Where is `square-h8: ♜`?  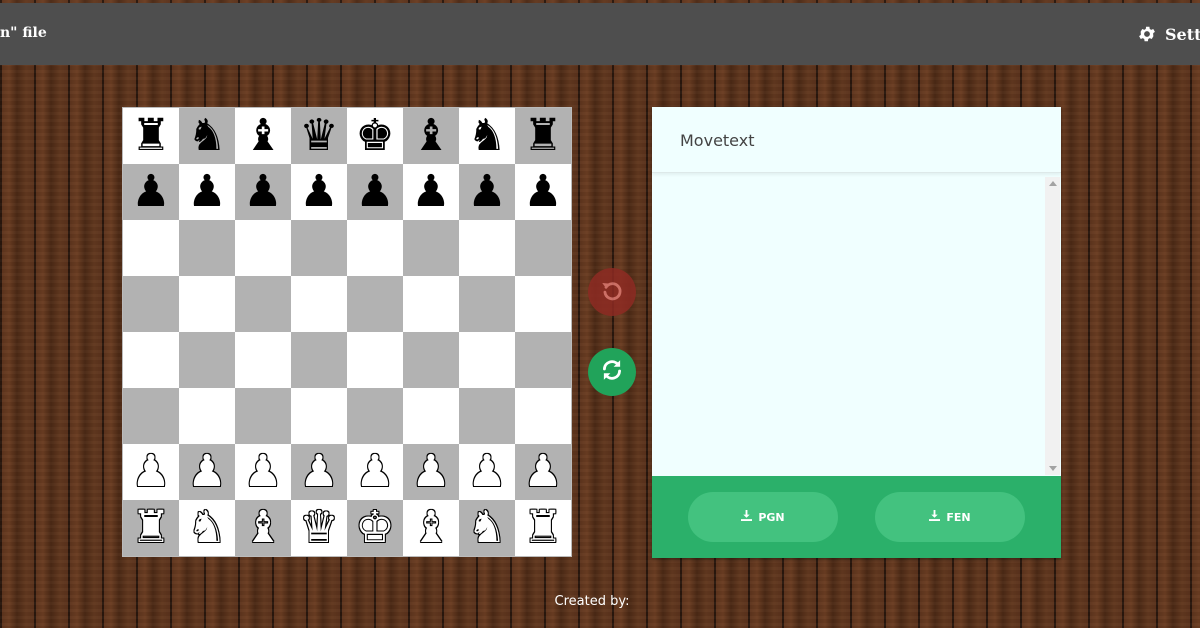
square-h8: ♜ is located at coordinates (543, 136).